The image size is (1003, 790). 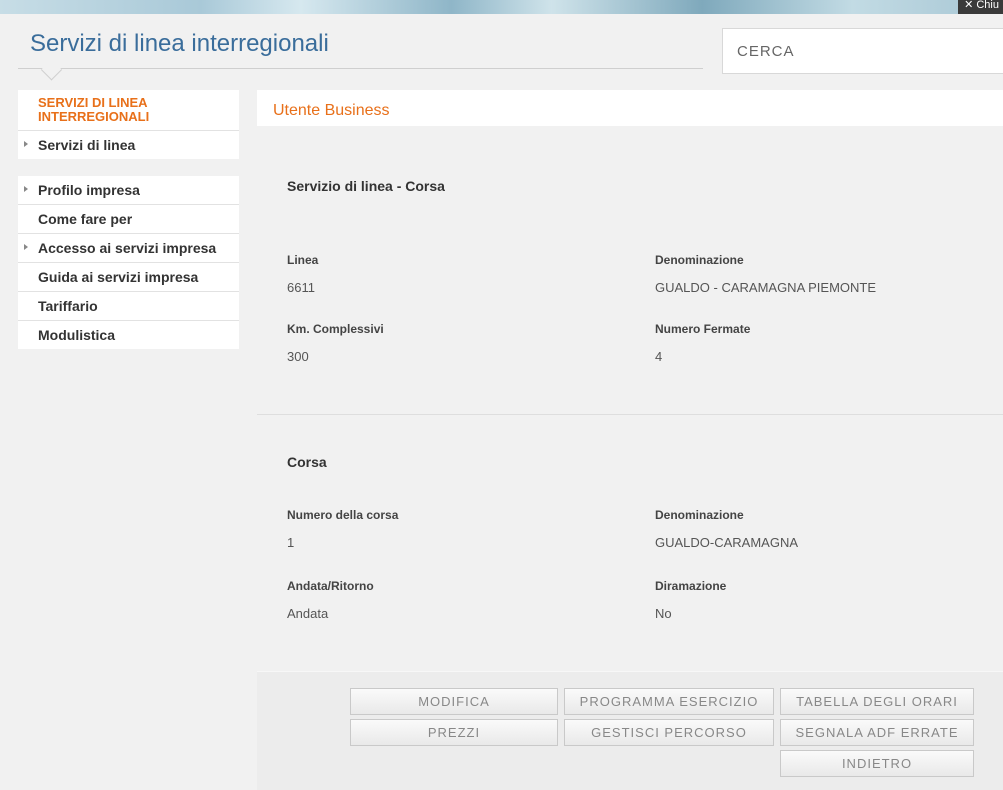 I want to click on field-value: Andata, so click(x=308, y=613).